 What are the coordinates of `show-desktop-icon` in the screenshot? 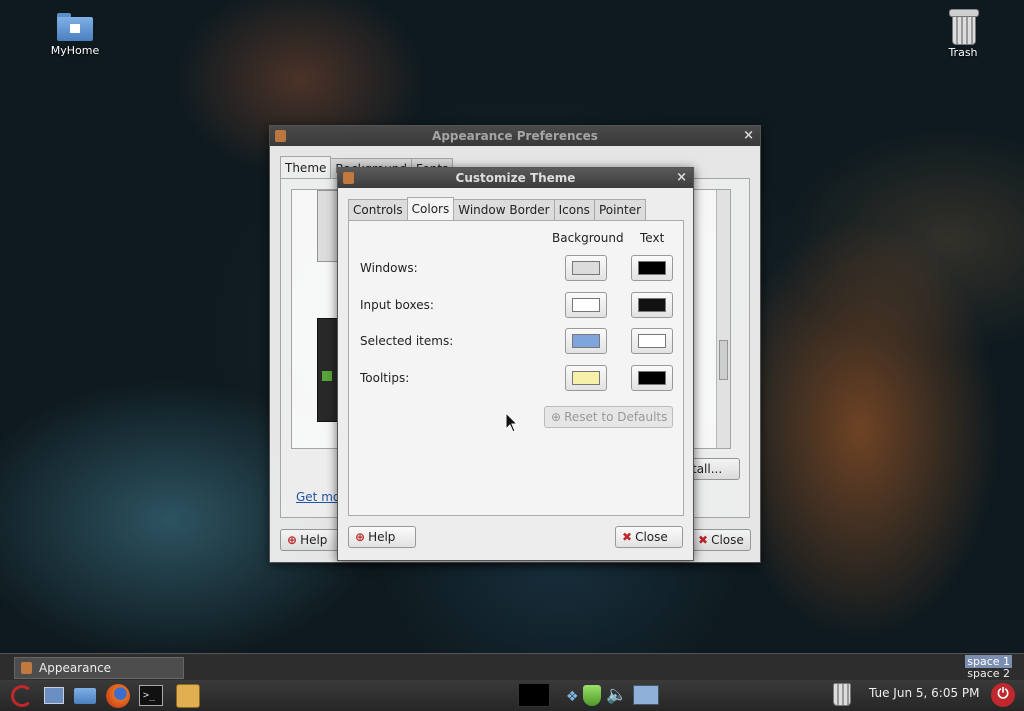 It's located at (54, 695).